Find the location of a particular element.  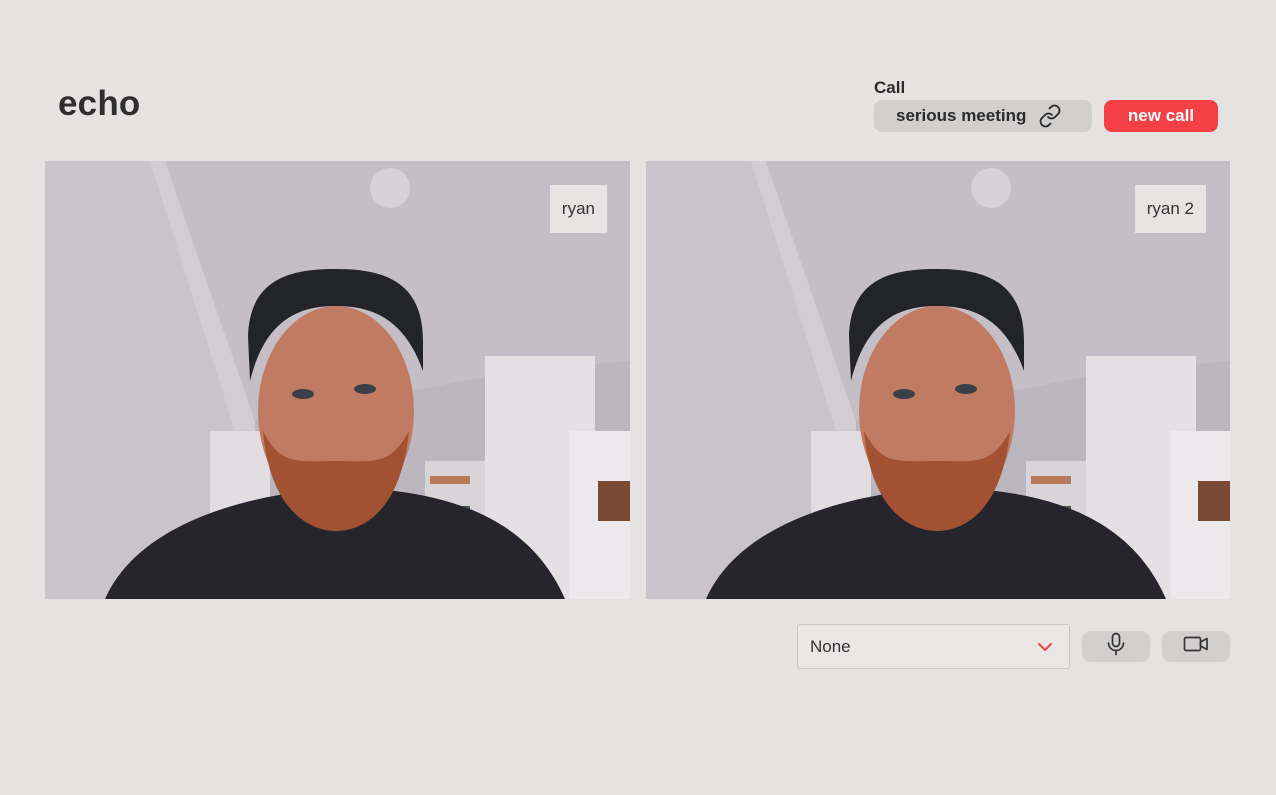

call-panel: Call serious meeting new call is located at coordinates (1046, 105).